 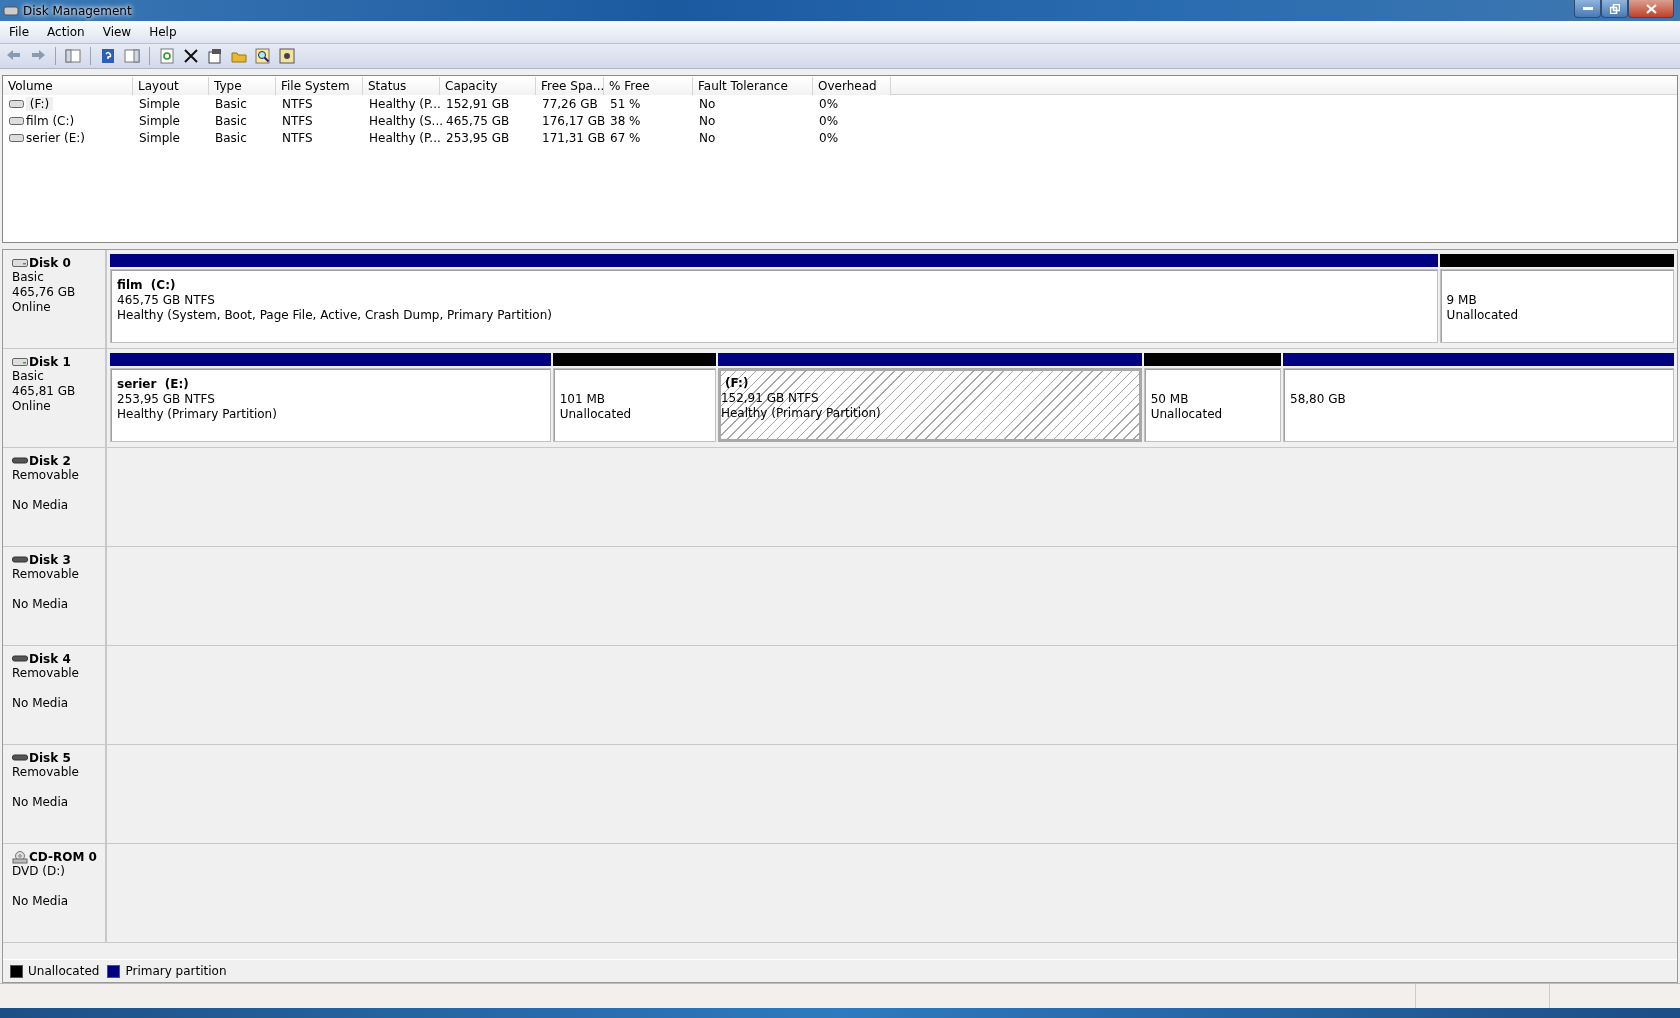 I want to click on table-cell-text: 253,95 GB, so click(x=478, y=137).